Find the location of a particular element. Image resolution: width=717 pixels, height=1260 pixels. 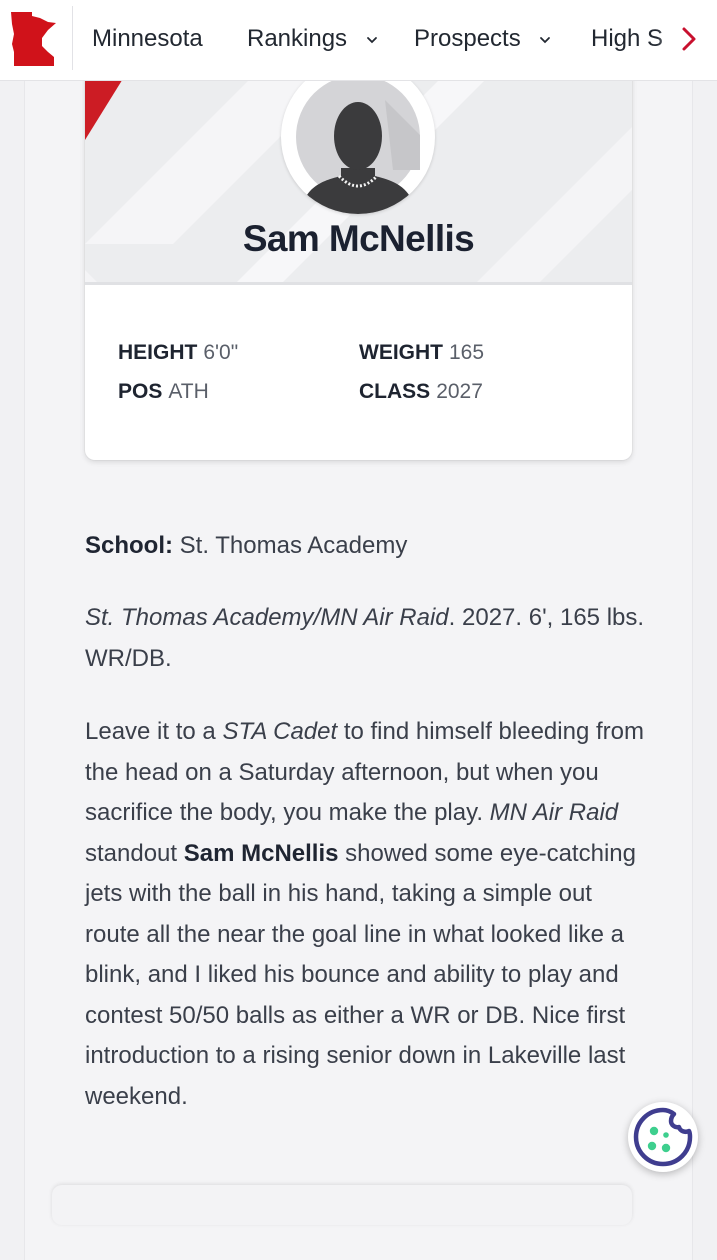

nav-item-label: Prospects is located at coordinates (467, 38).